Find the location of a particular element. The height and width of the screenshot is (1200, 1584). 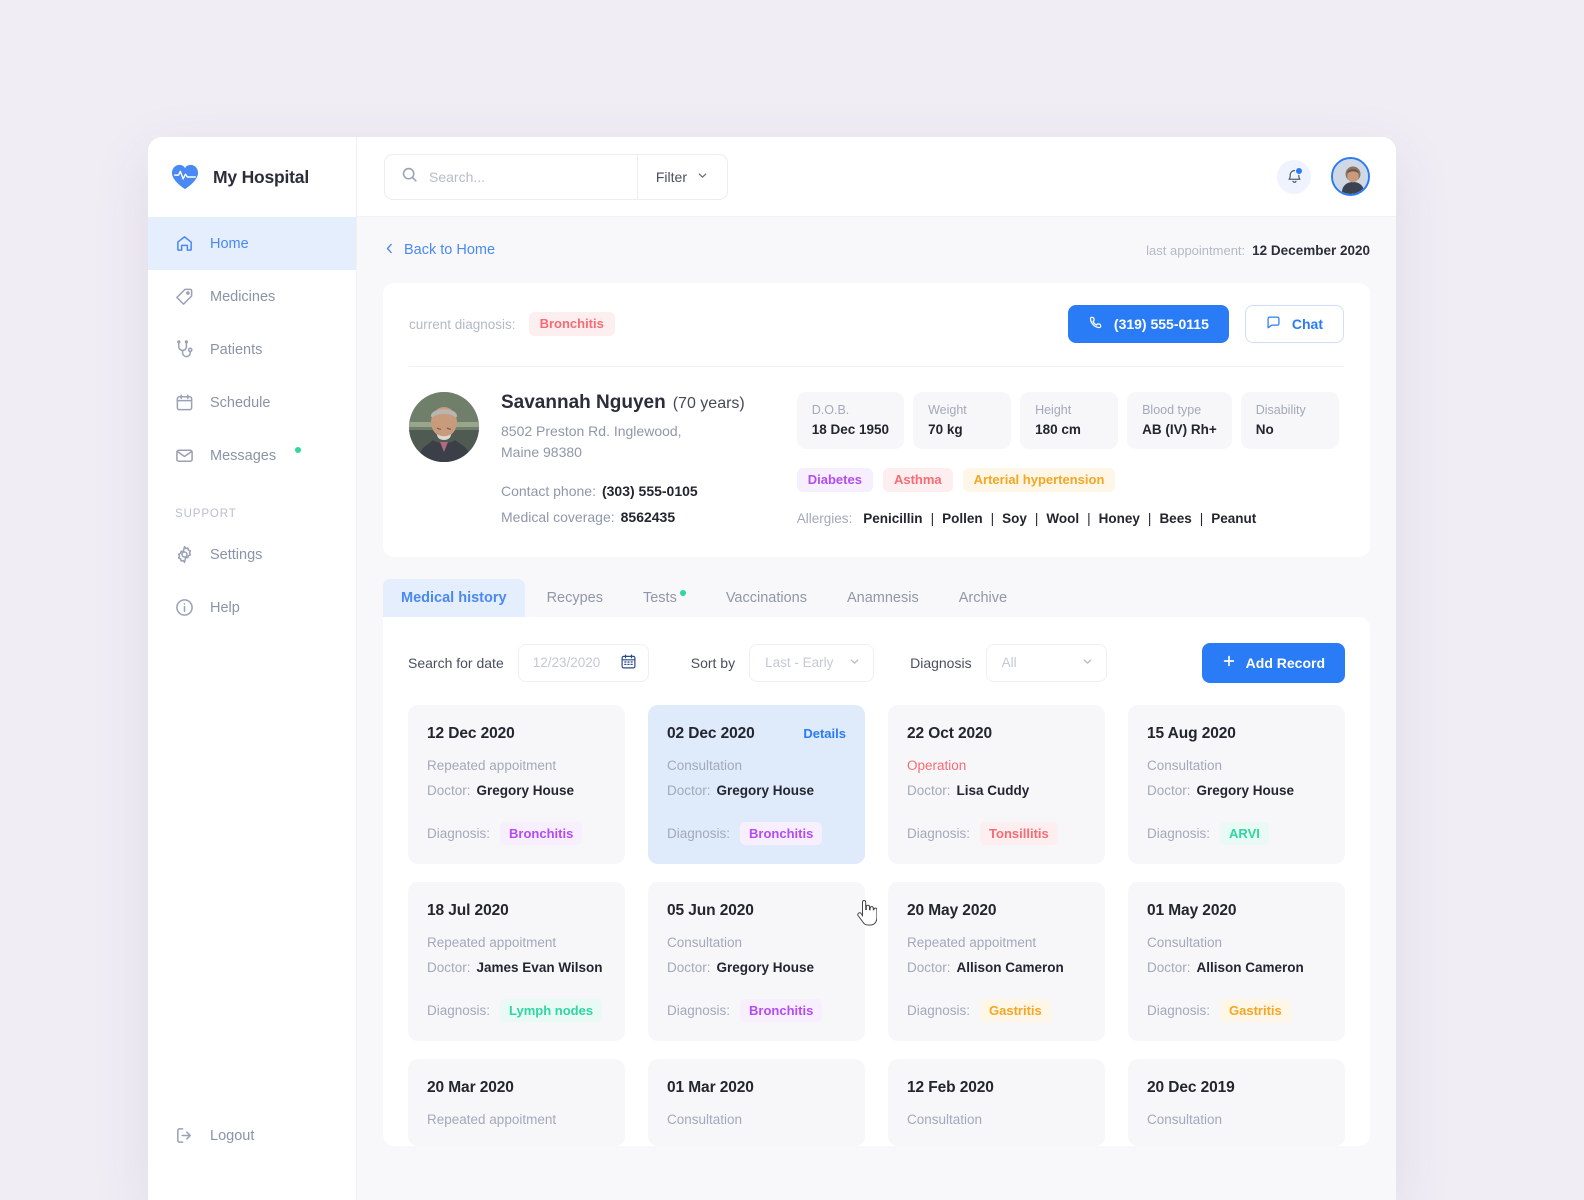

patient-coverage-value: 8562435 is located at coordinates (648, 516).